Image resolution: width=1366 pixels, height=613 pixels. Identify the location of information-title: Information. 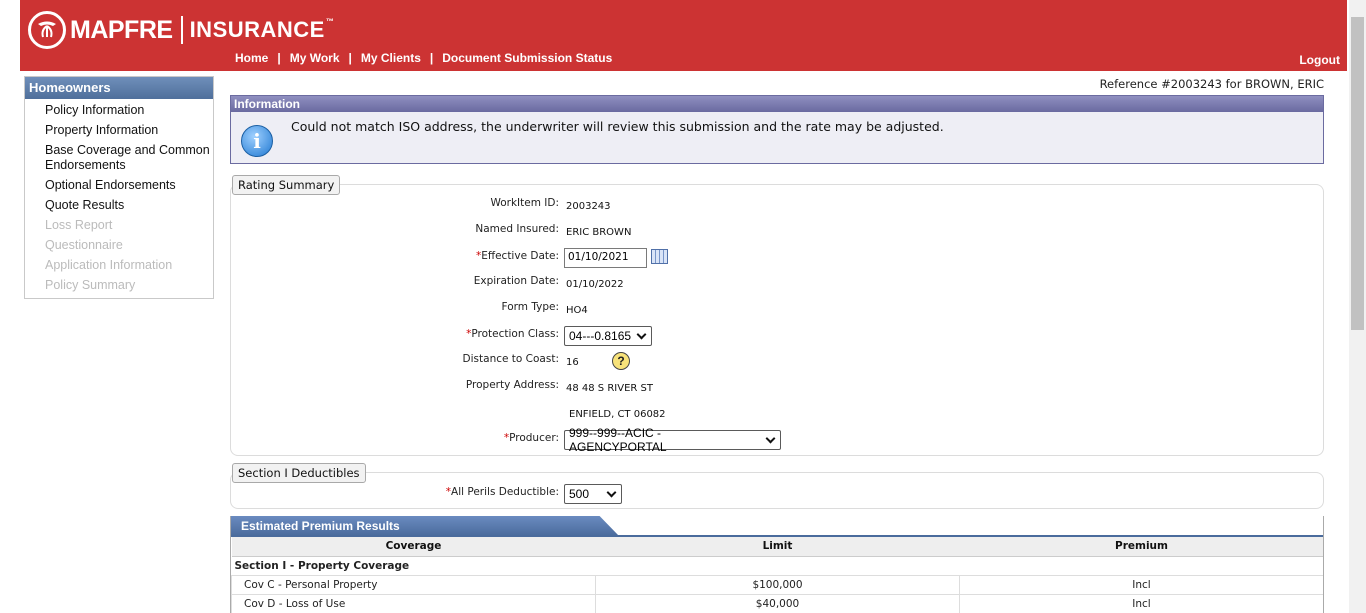
(777, 104).